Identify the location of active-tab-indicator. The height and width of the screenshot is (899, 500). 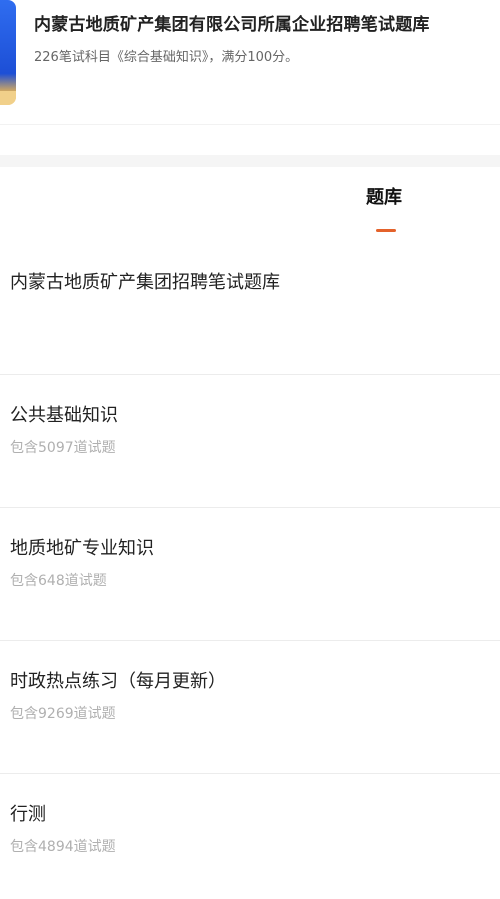
(386, 230).